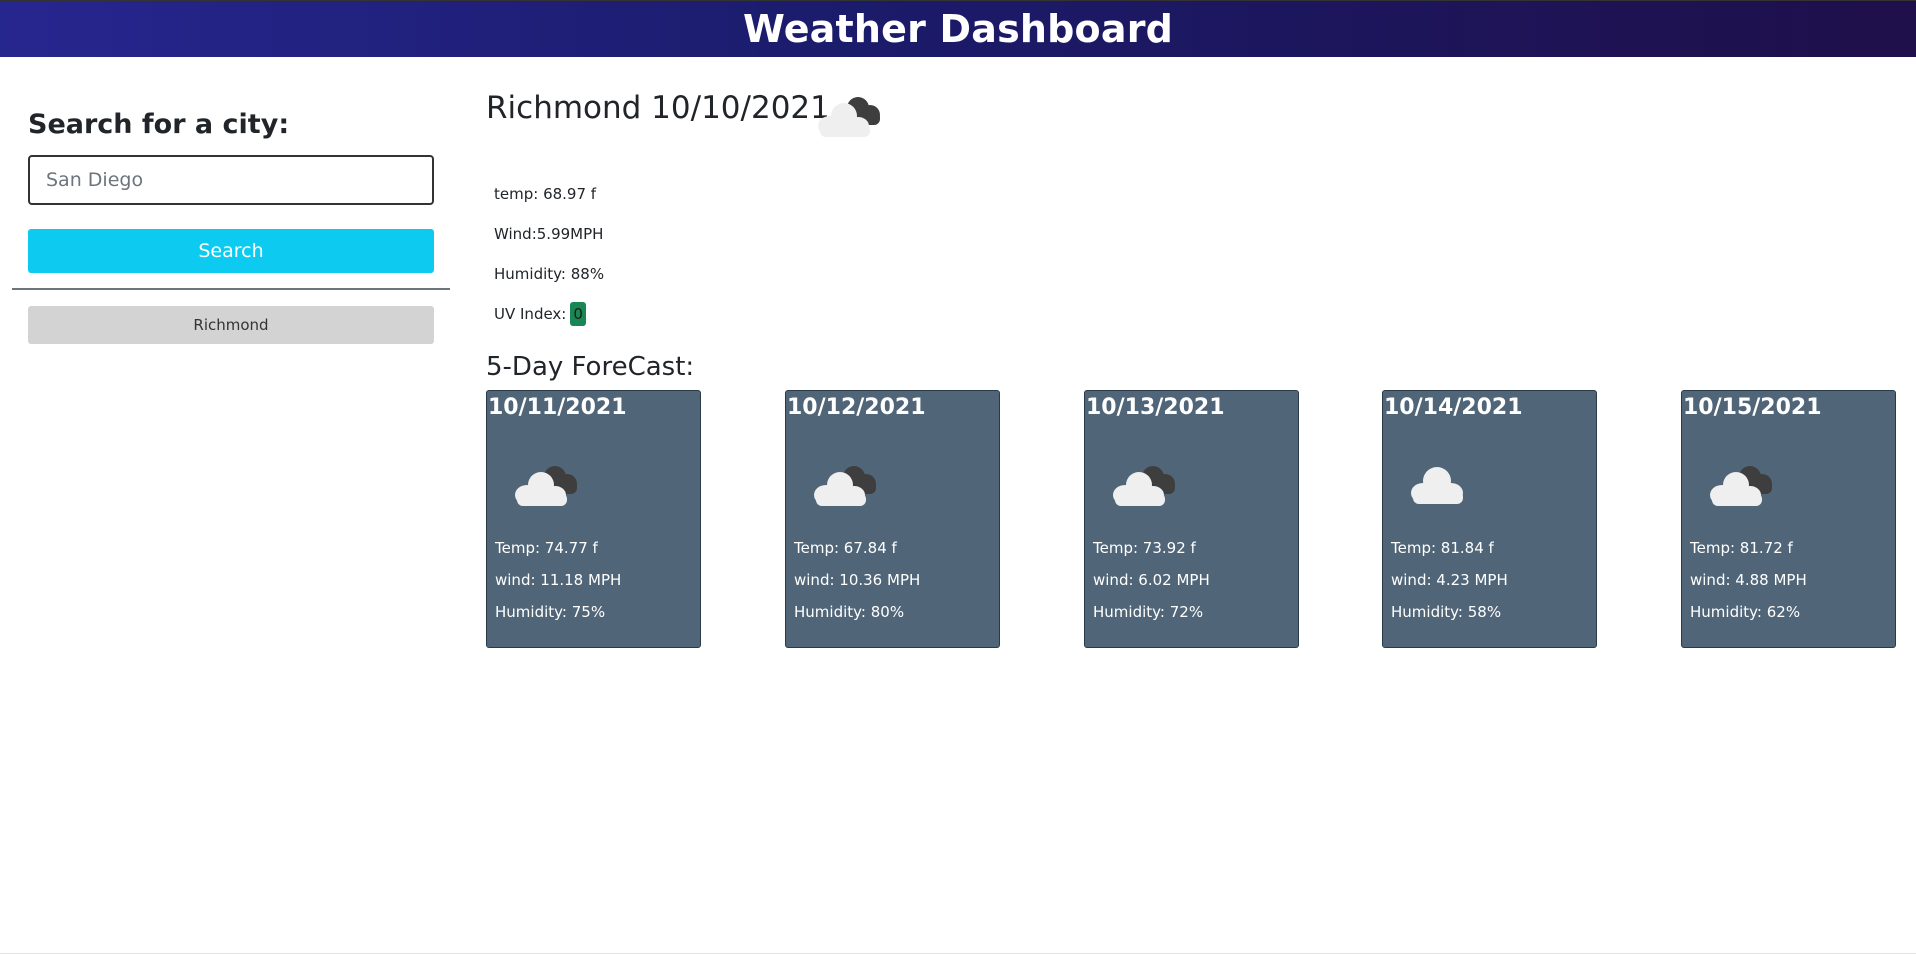  Describe the element at coordinates (1151, 580) in the screenshot. I see `forecast-wind: wind: 6.02 MPH` at that location.